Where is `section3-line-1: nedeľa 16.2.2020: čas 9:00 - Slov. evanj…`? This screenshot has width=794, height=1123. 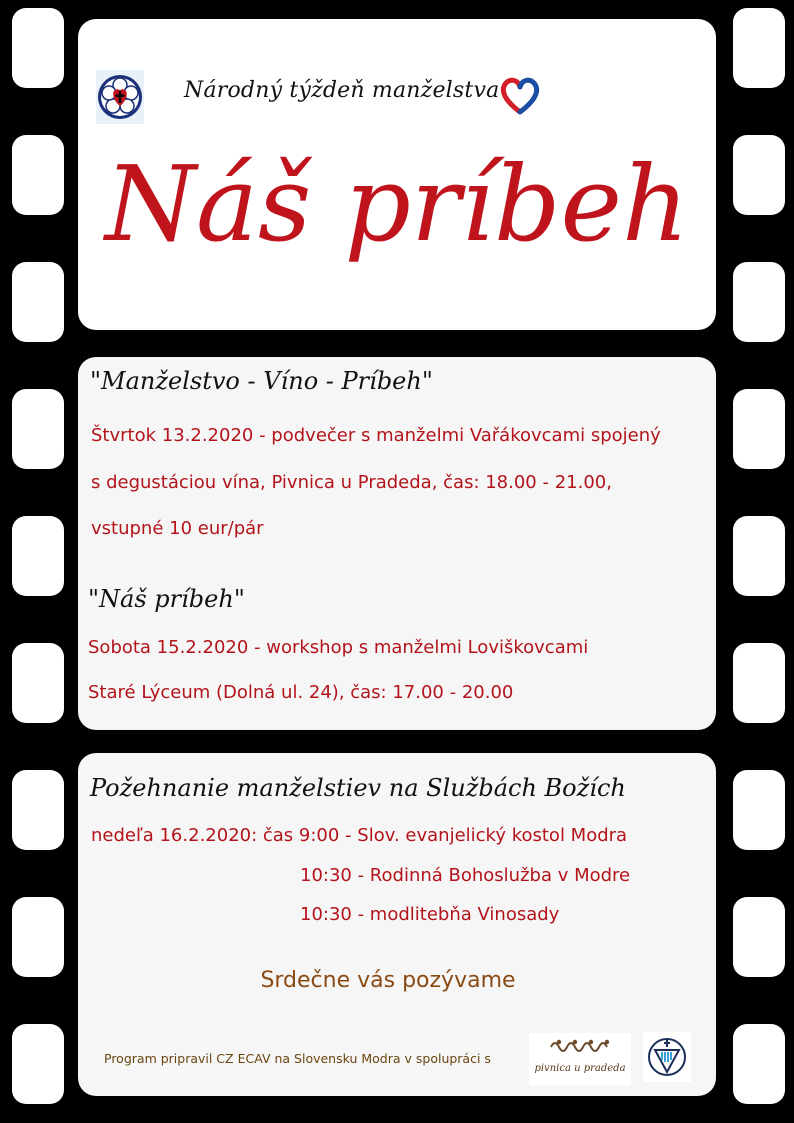
section3-line-1: nedeľa 16.2.2020: čas 9:00 - Slov. evanj… is located at coordinates (359, 835).